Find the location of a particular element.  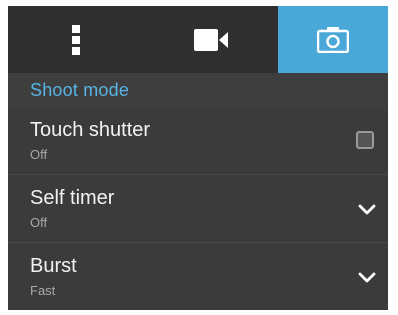

setting-title: Burst is located at coordinates (53, 266).